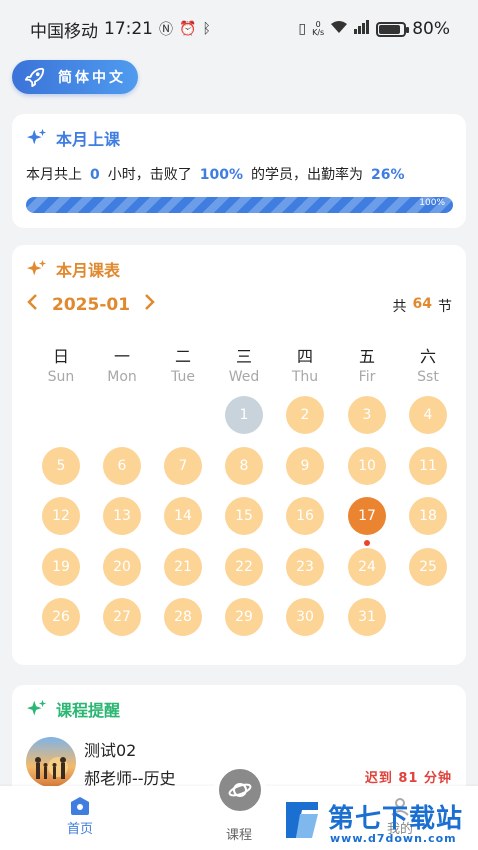 This screenshot has width=478, height=850. I want to click on calendar-day: 22, so click(244, 566).